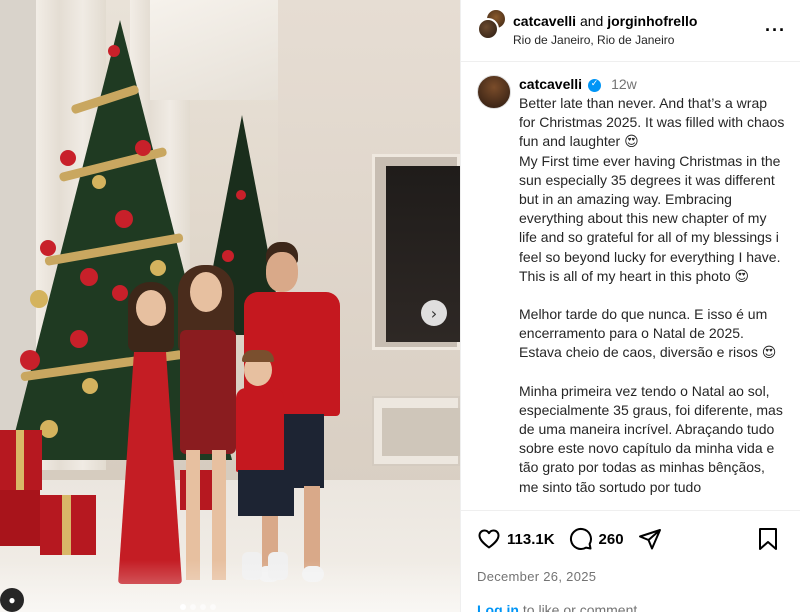  I want to click on tagged-people-button: ●, so click(12, 600).